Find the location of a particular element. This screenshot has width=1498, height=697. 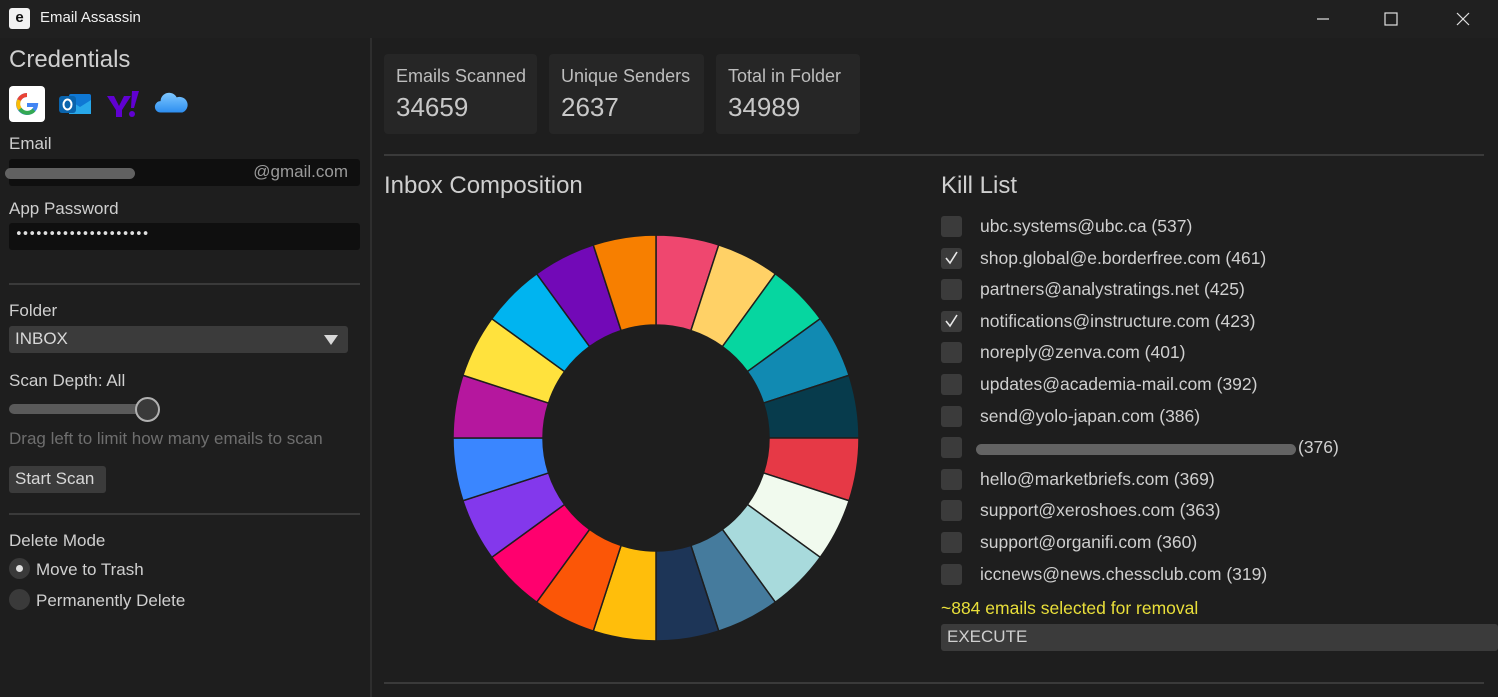

kill-list-item: (376) is located at coordinates (1211, 447).